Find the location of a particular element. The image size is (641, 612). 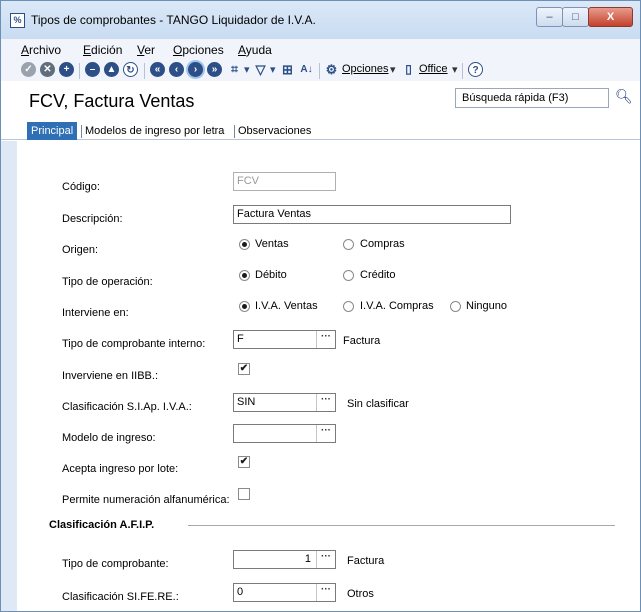

menu-ayuda: Ayuda is located at coordinates (255, 50).